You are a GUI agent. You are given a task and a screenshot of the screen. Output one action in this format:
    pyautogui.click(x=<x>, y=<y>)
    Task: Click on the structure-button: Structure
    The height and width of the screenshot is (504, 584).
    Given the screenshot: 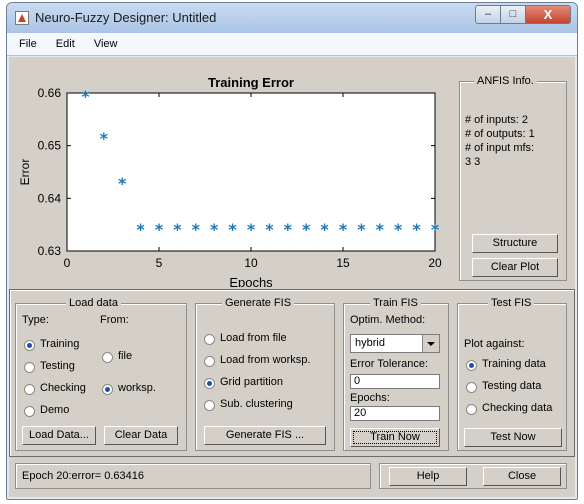 What is the action you would take?
    pyautogui.click(x=515, y=243)
    